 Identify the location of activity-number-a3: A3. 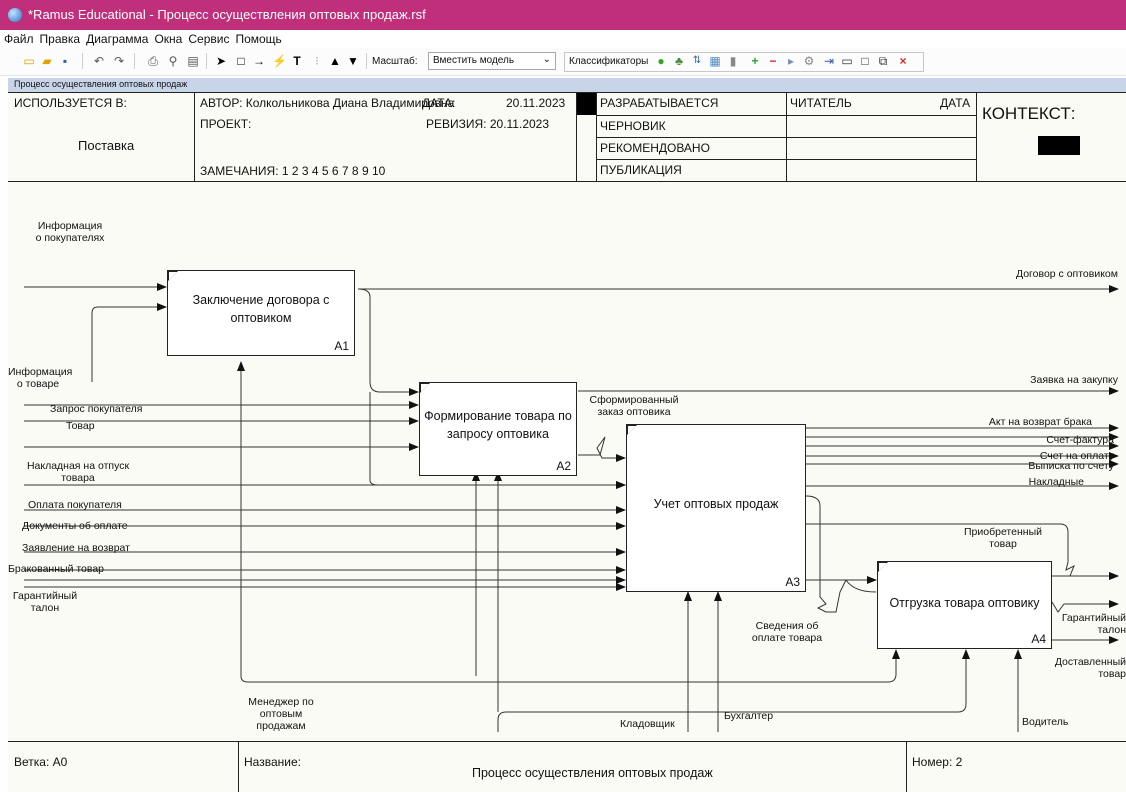
(792, 582).